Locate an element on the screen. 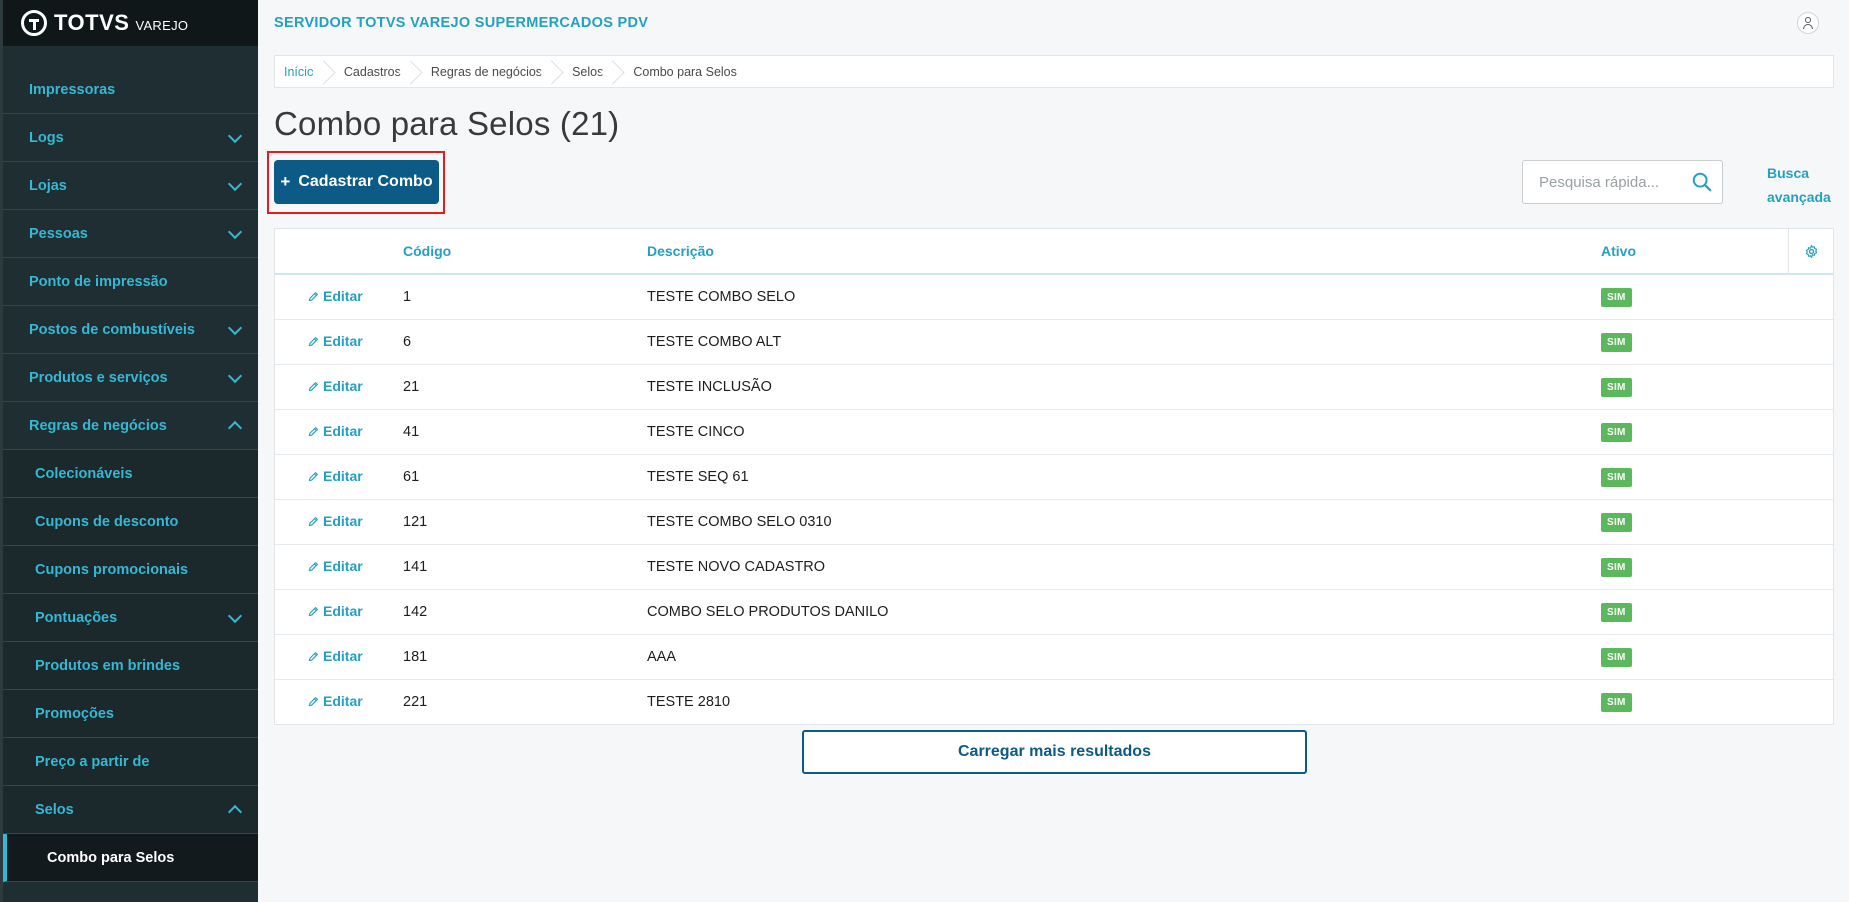 Image resolution: width=1849 pixels, height=902 pixels. table-row: Editar 61 TESTE SEQ 61 SIM is located at coordinates (1054, 477).